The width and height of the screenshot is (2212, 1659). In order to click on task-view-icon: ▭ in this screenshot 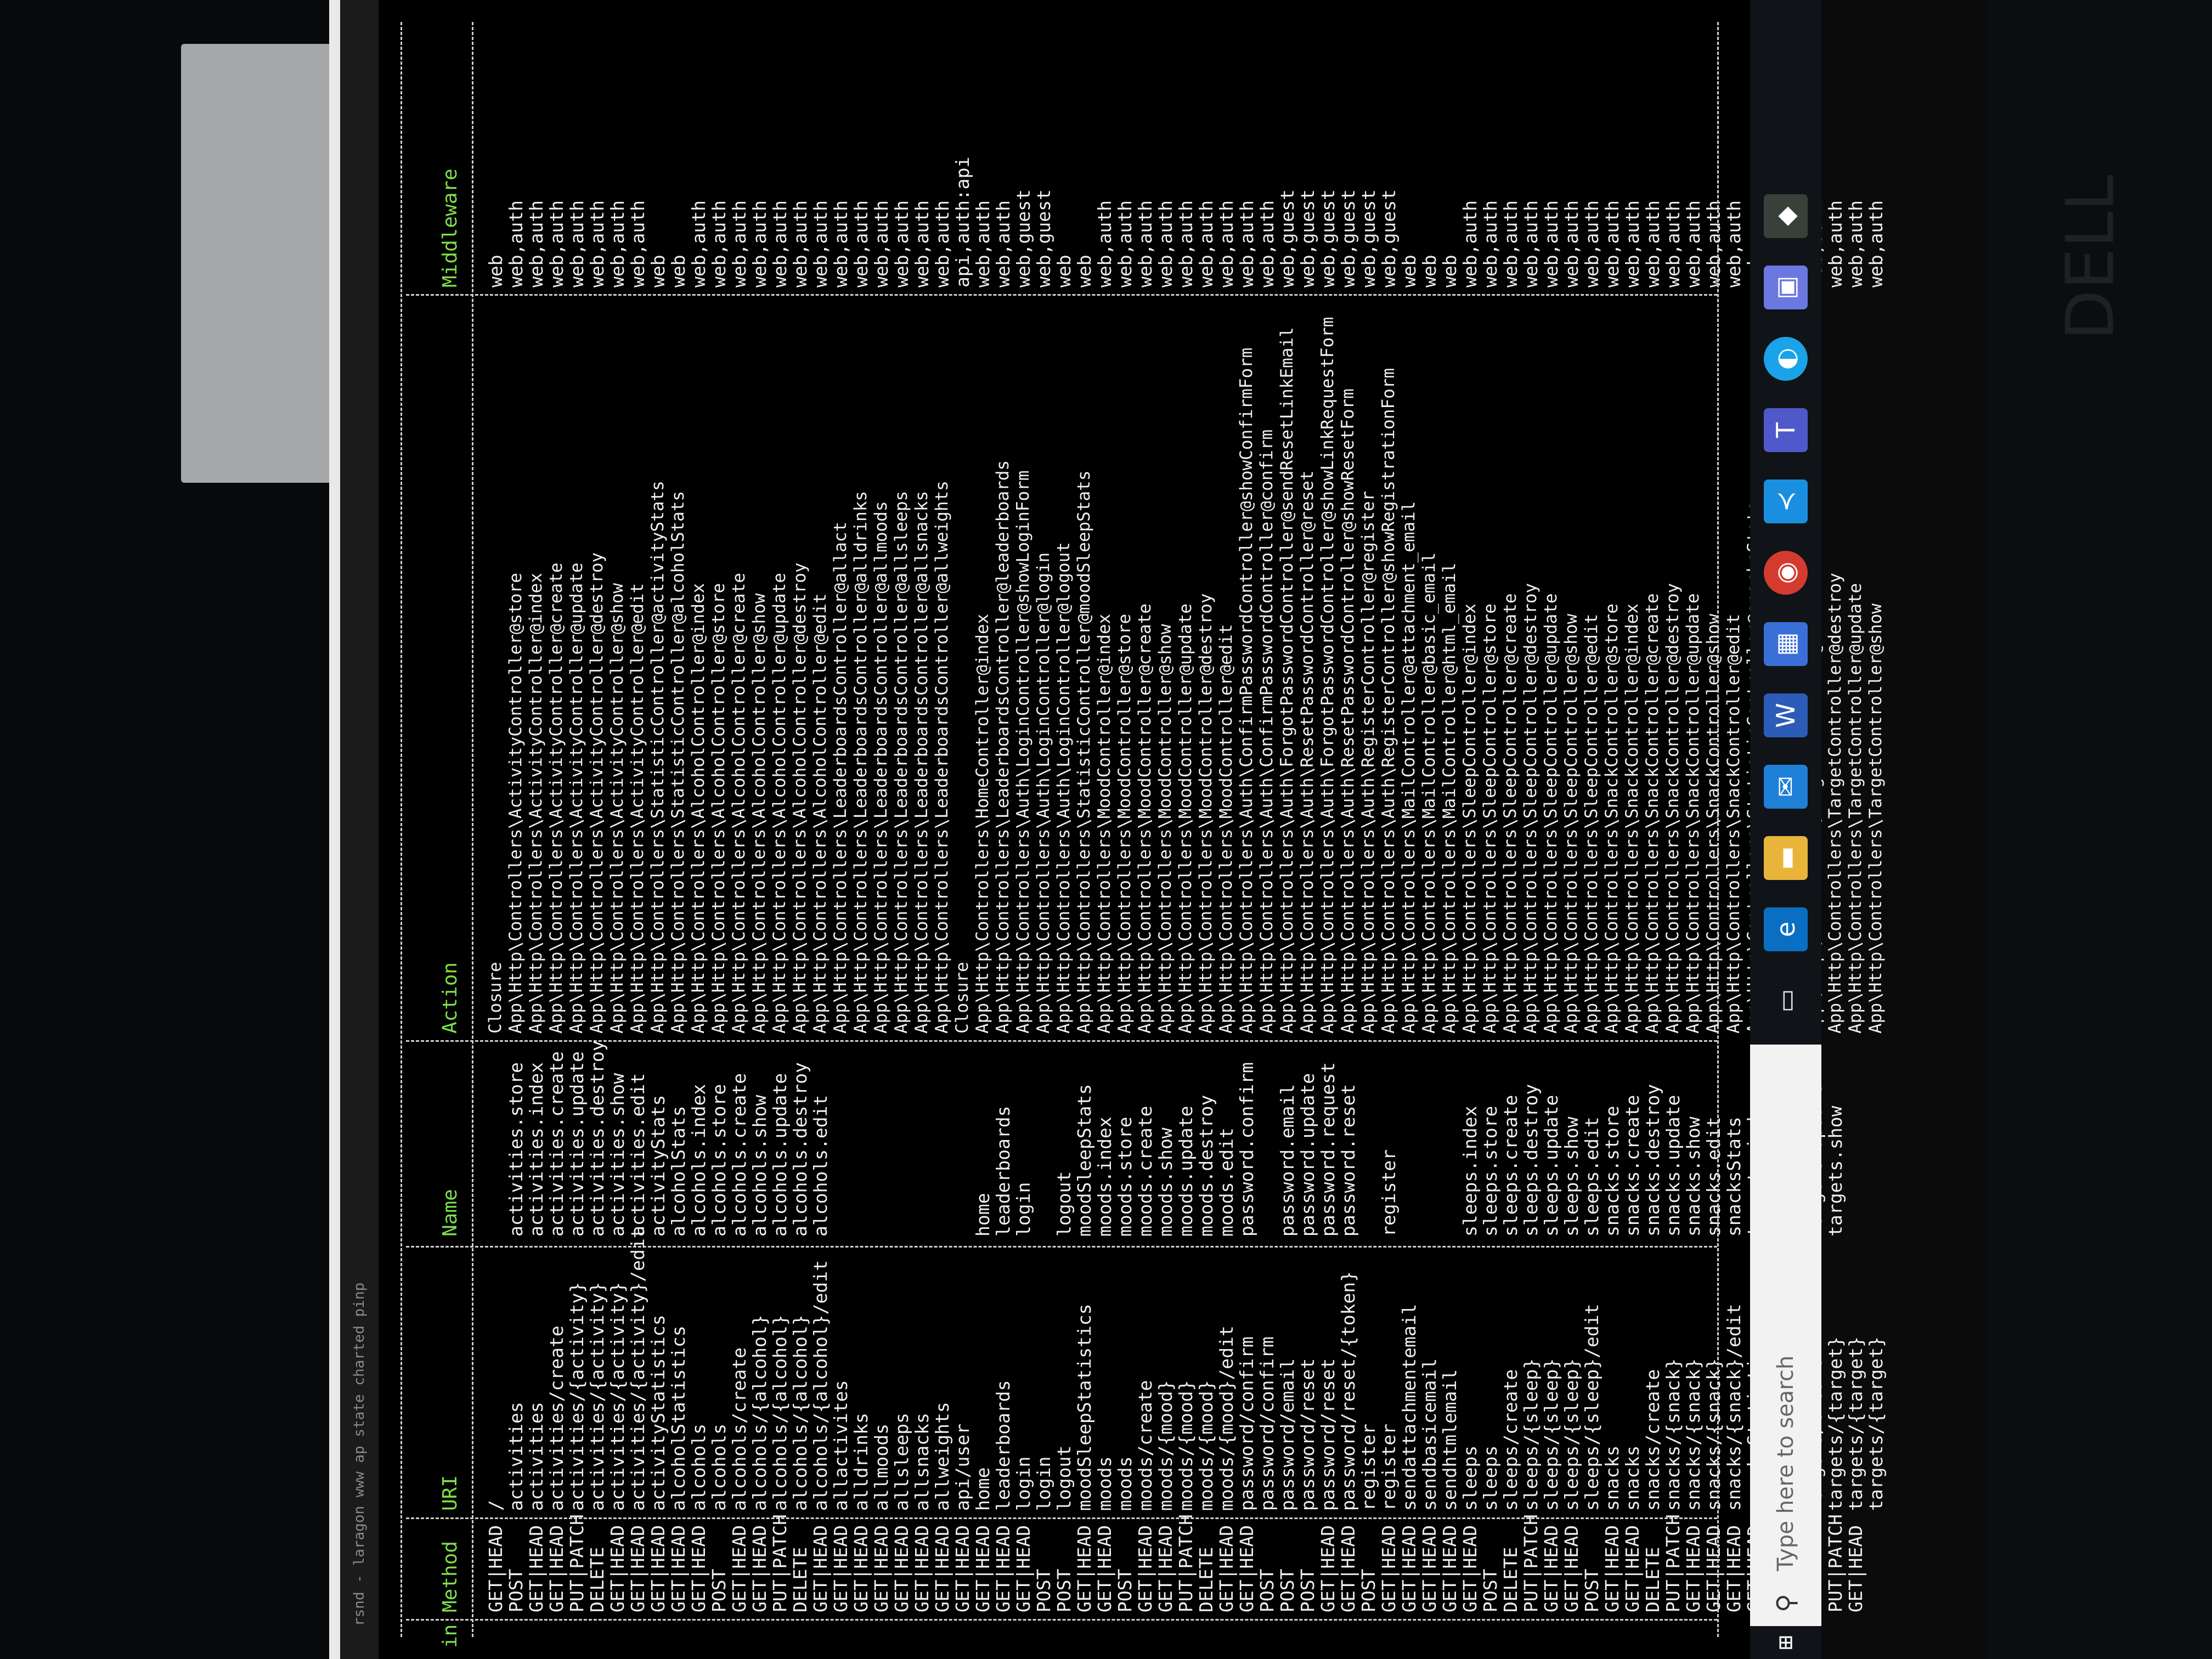, I will do `click(1786, 1001)`.